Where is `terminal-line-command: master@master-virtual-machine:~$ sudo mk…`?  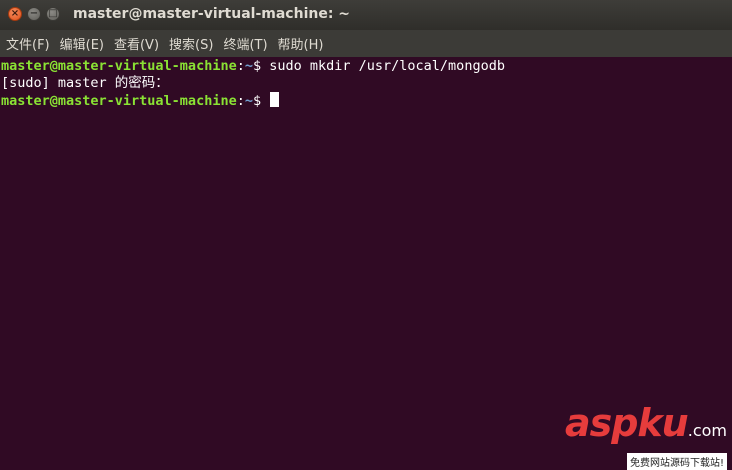
terminal-line-command: master@master-virtual-machine:~$ sudo mk… is located at coordinates (366, 66).